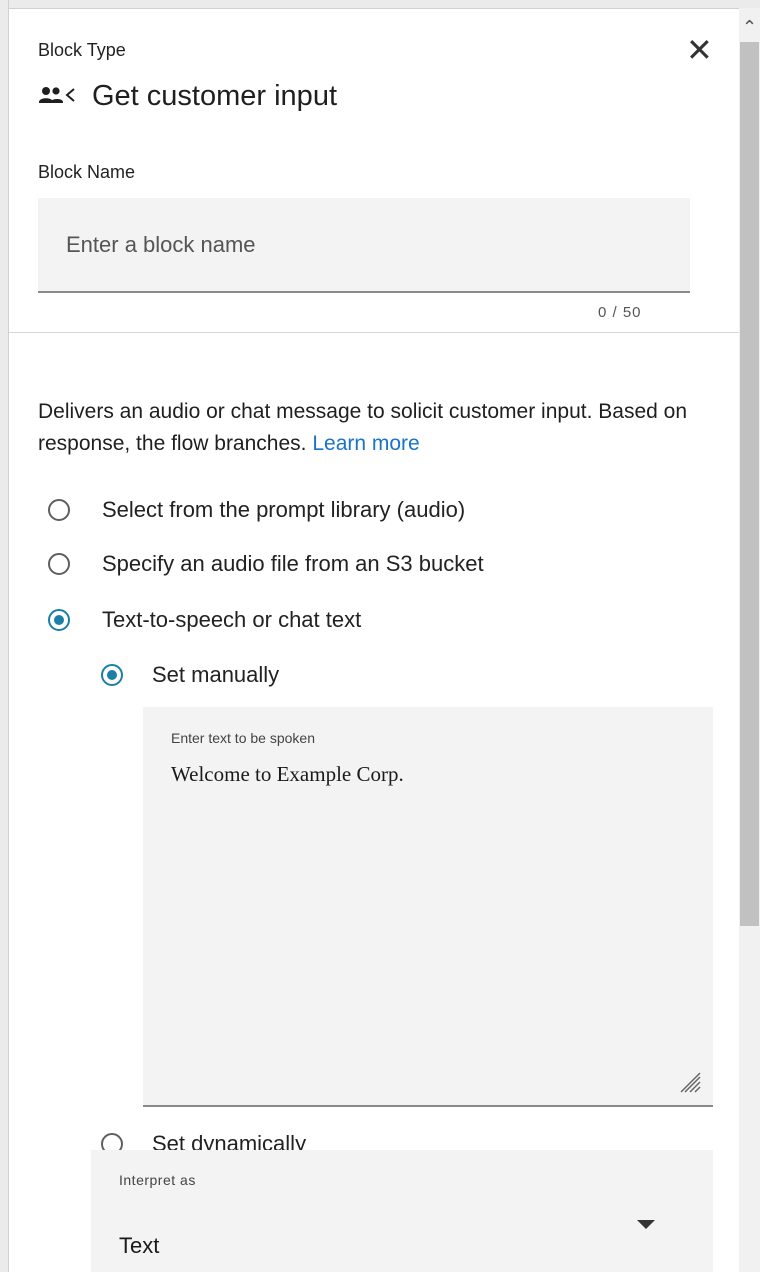 This screenshot has width=760, height=1272. I want to click on radio-label: Specify an audio file from an S3 bucket, so click(293, 563).